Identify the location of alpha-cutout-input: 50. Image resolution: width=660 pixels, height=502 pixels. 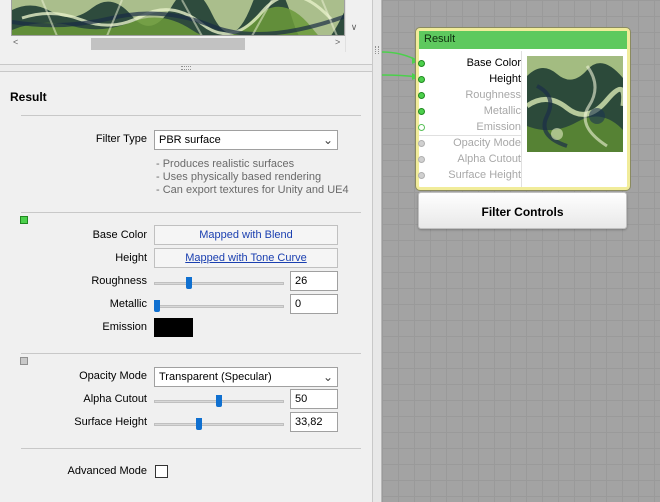
(314, 399).